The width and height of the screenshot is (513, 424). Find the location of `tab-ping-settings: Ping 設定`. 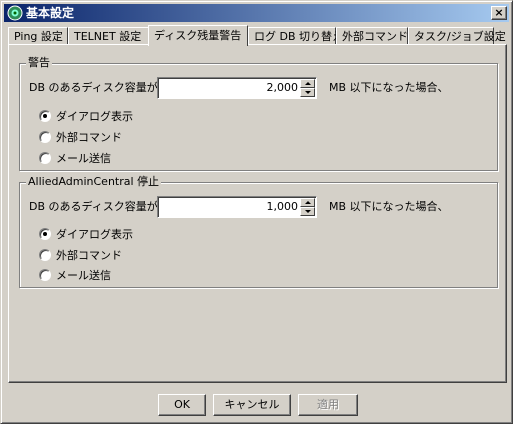

tab-ping-settings: Ping 設定 is located at coordinates (38, 36).